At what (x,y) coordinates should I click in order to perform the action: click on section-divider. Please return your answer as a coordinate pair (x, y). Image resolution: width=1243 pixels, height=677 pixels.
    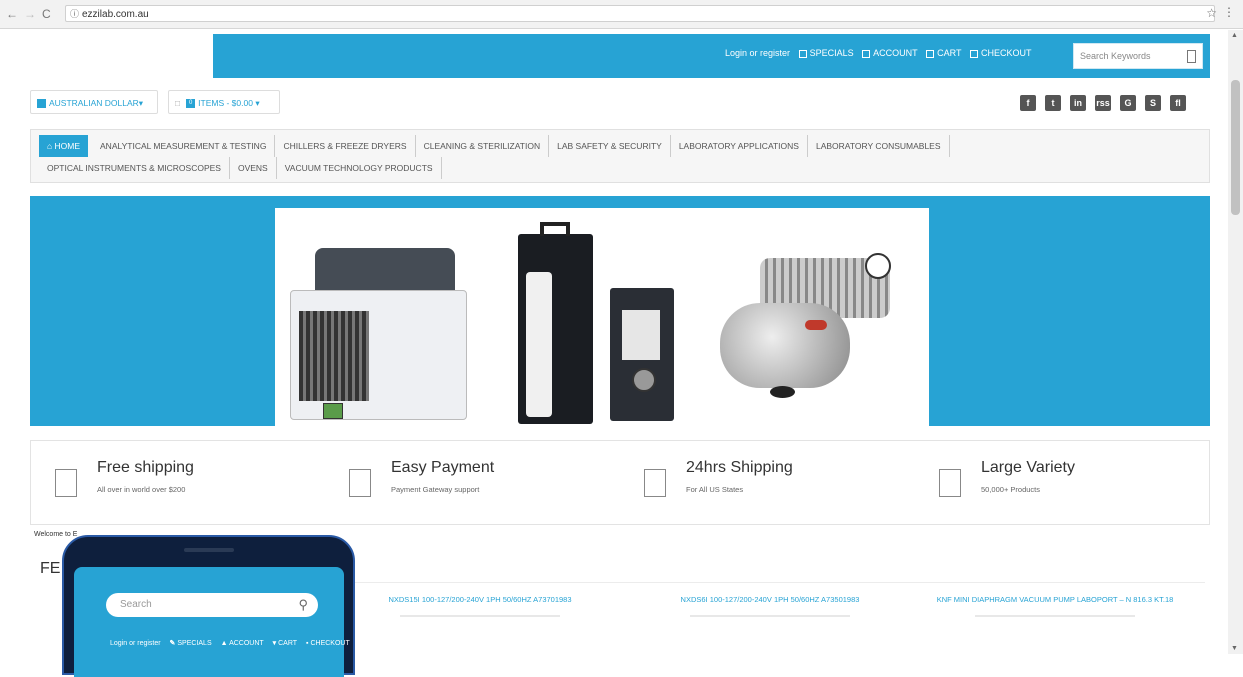
    Looking at the image, I should click on (775, 582).